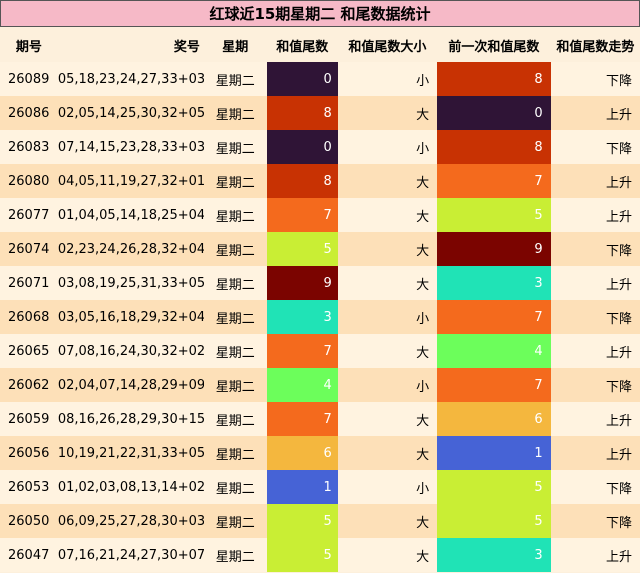  I want to click on cell-prev-tail: 0, so click(494, 113).